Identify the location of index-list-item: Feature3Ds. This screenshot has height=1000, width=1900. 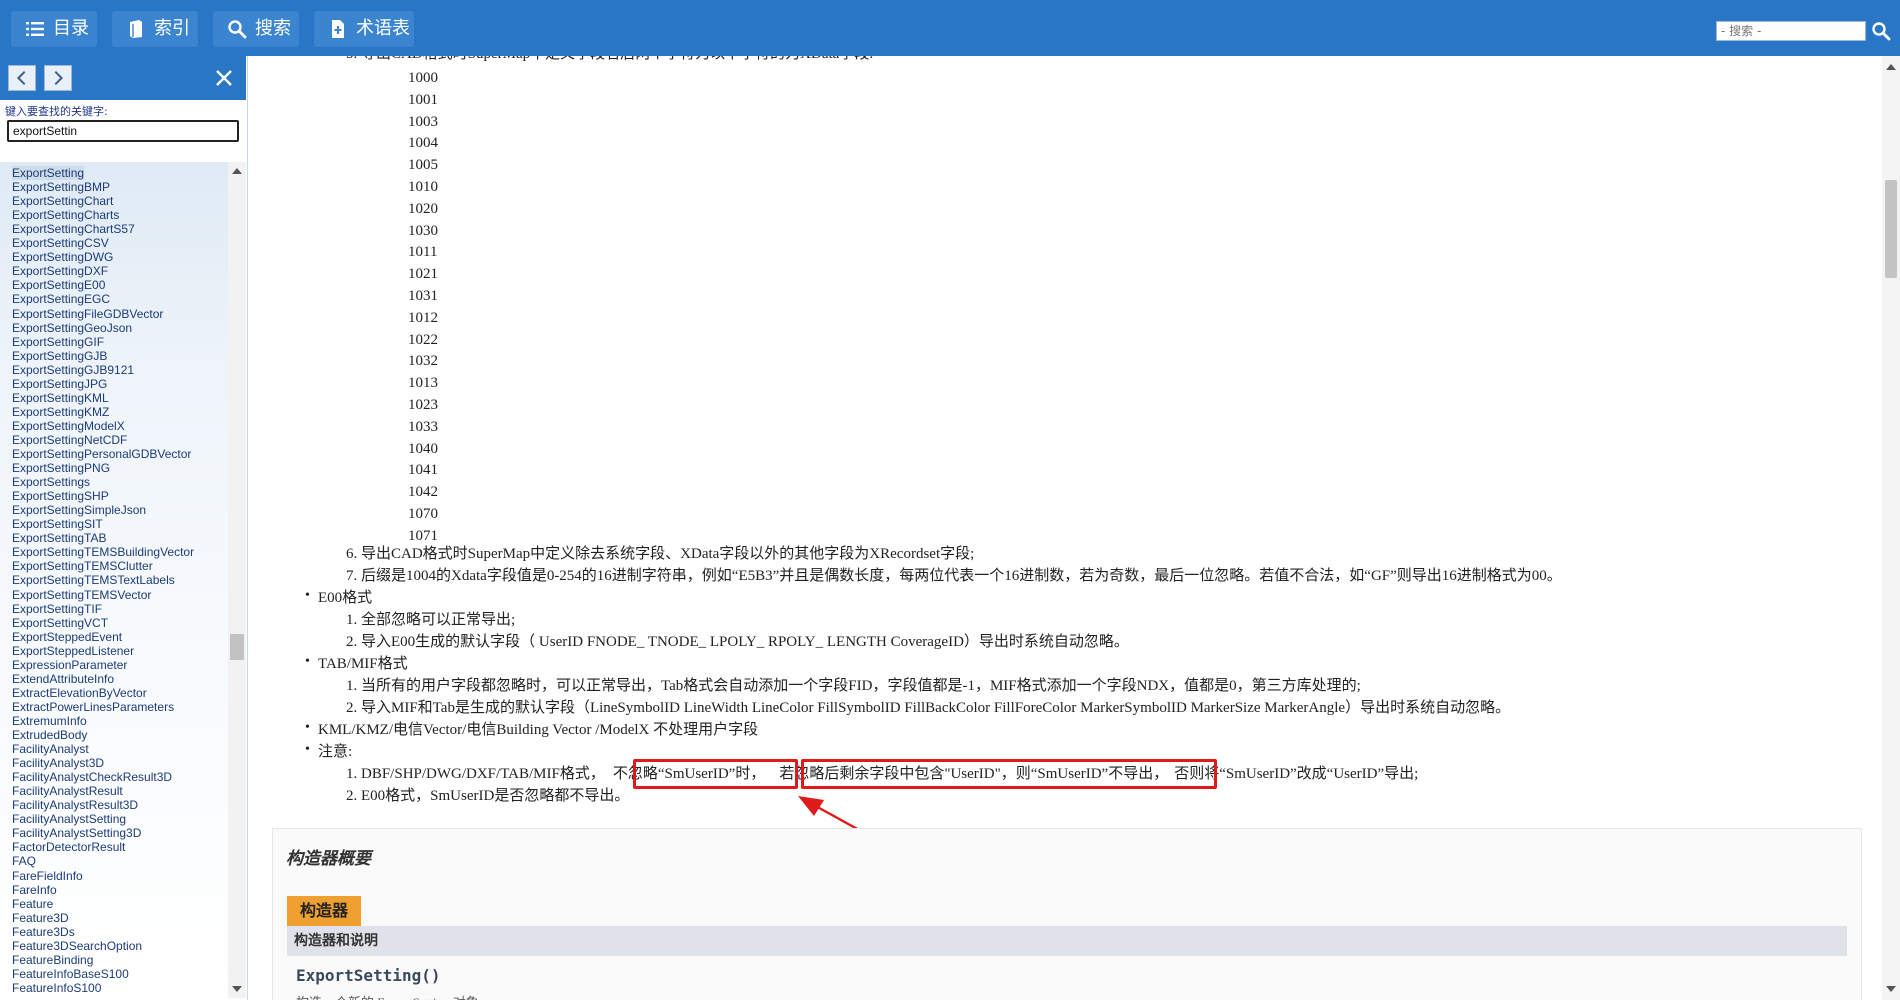
(43, 932).